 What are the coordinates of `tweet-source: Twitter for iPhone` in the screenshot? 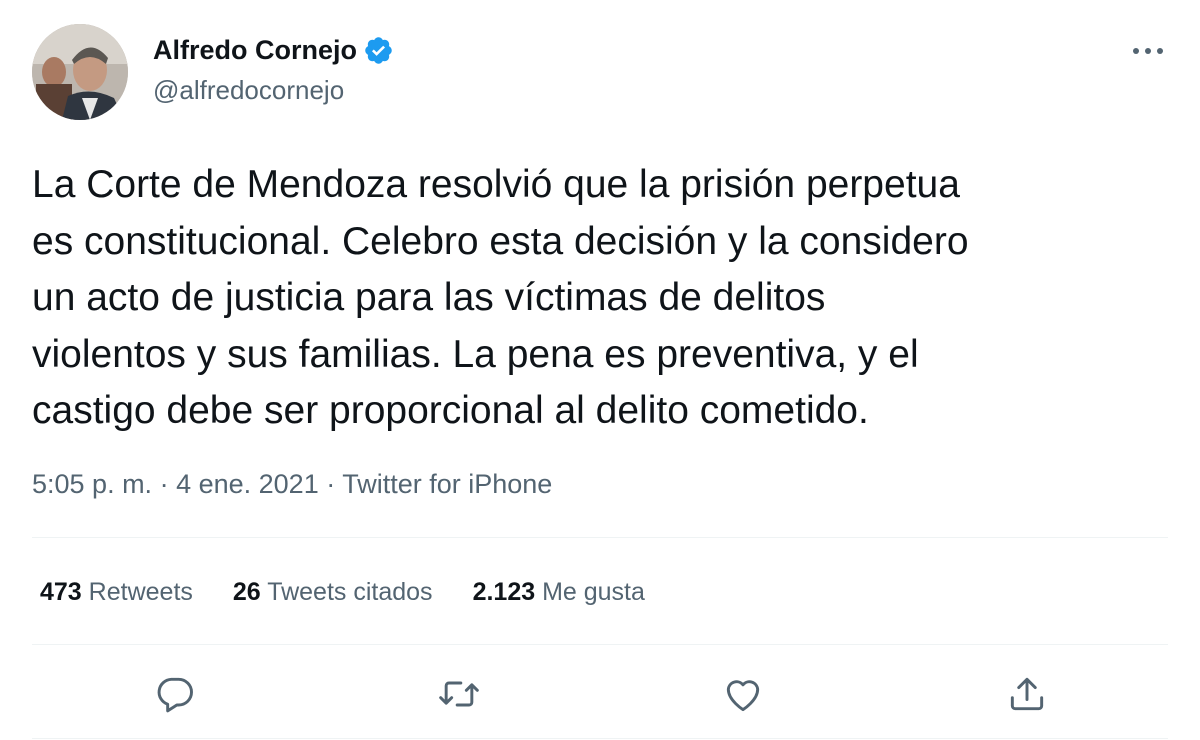 It's located at (447, 484).